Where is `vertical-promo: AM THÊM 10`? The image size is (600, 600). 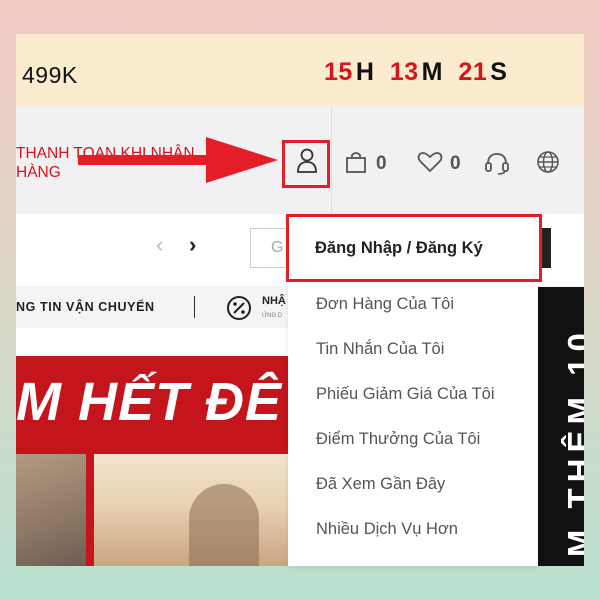
vertical-promo: AM THÊM 10 is located at coordinates (561, 426).